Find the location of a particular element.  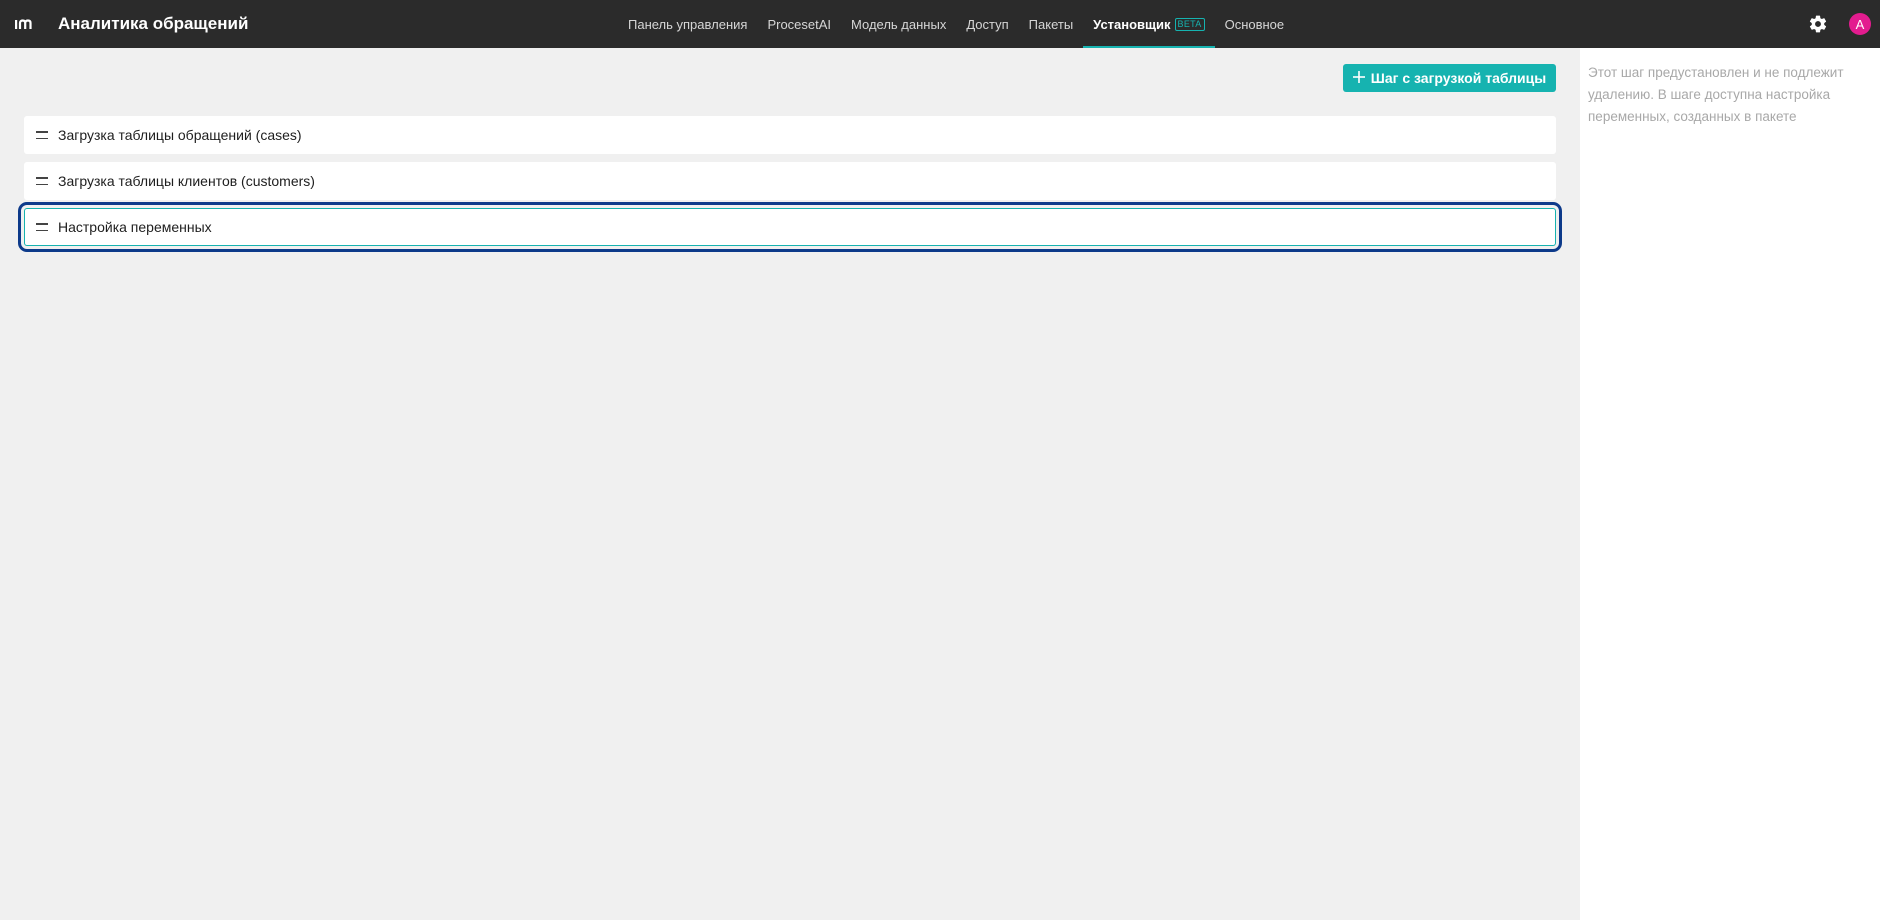

step-item-customers: Загрузка таблицы клиентов (customers) is located at coordinates (790, 181).